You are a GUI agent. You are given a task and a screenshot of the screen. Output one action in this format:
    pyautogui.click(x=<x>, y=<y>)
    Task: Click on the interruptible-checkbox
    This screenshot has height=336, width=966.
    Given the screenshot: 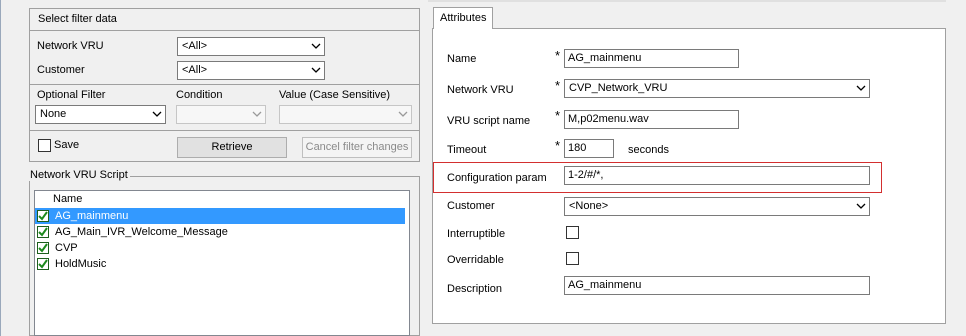 What is the action you would take?
    pyautogui.click(x=572, y=232)
    